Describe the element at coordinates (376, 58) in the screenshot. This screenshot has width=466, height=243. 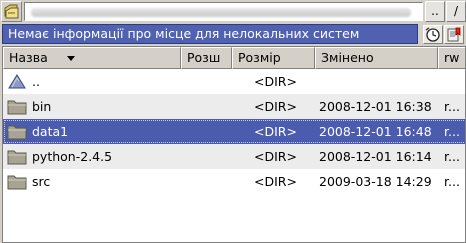
I see `column-header-modified: Змінено` at that location.